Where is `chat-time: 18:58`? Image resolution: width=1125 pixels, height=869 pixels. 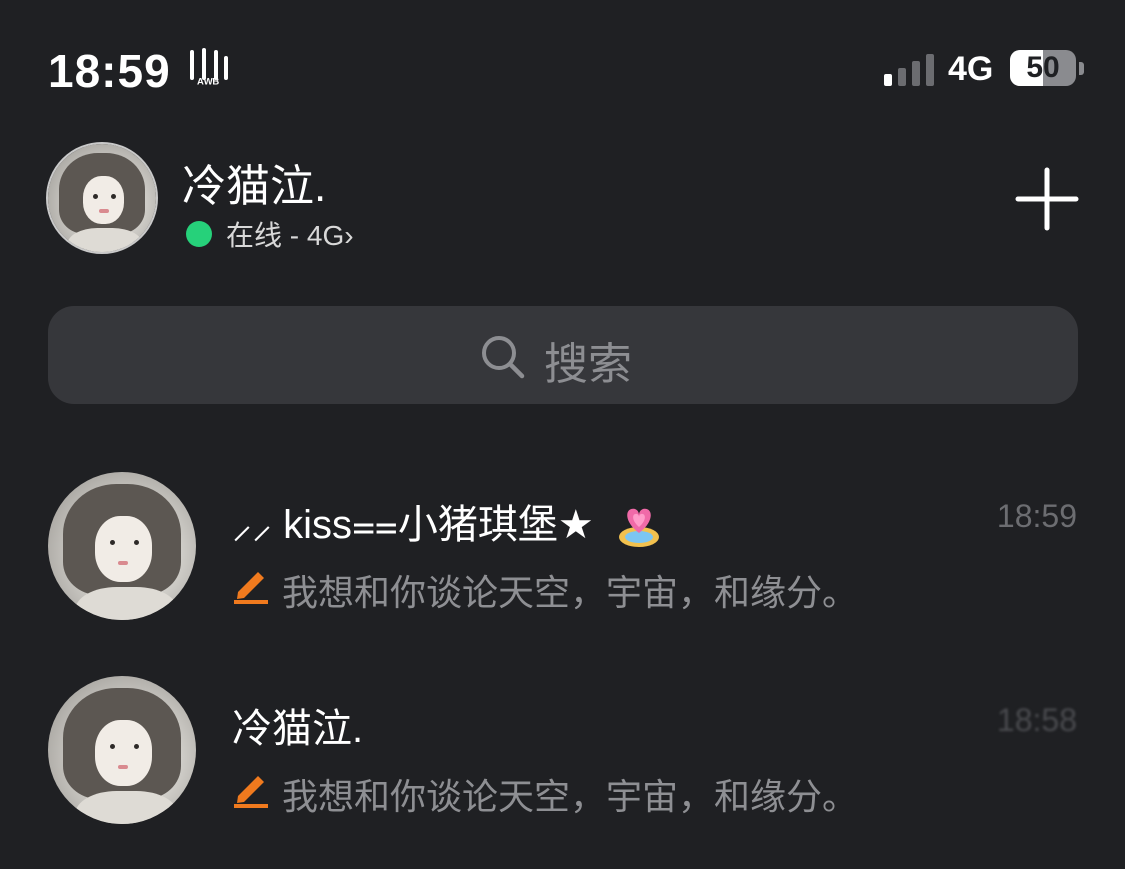 chat-time: 18:58 is located at coordinates (1036, 720).